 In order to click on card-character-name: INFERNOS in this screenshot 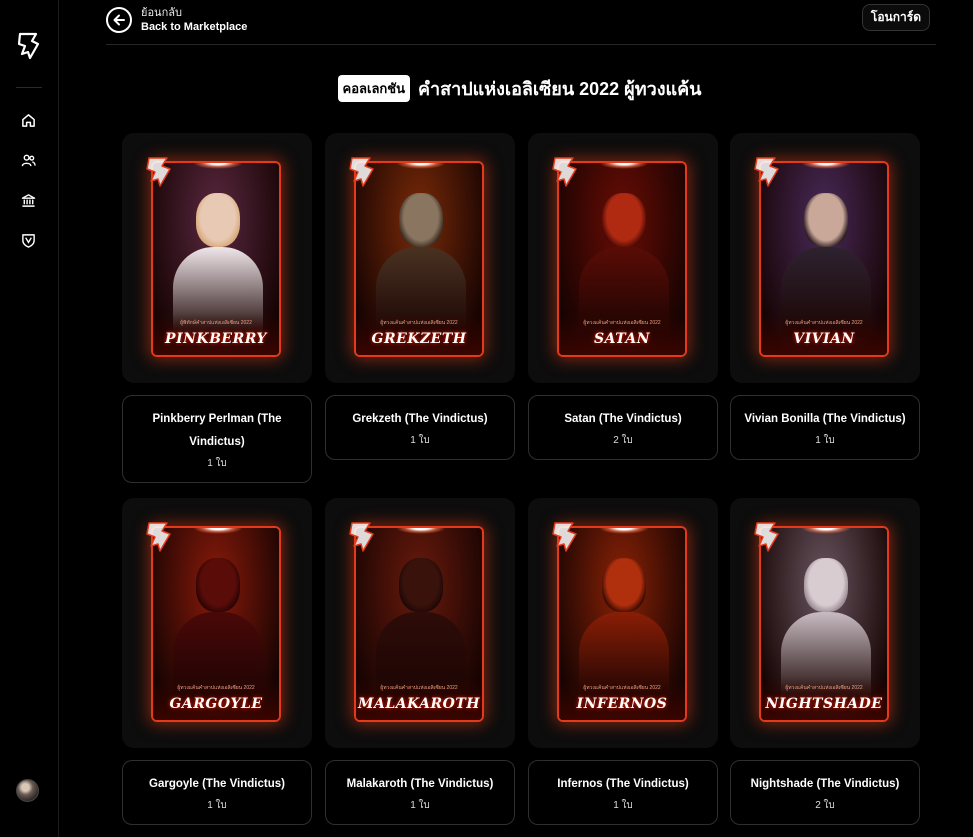, I will do `click(622, 704)`.